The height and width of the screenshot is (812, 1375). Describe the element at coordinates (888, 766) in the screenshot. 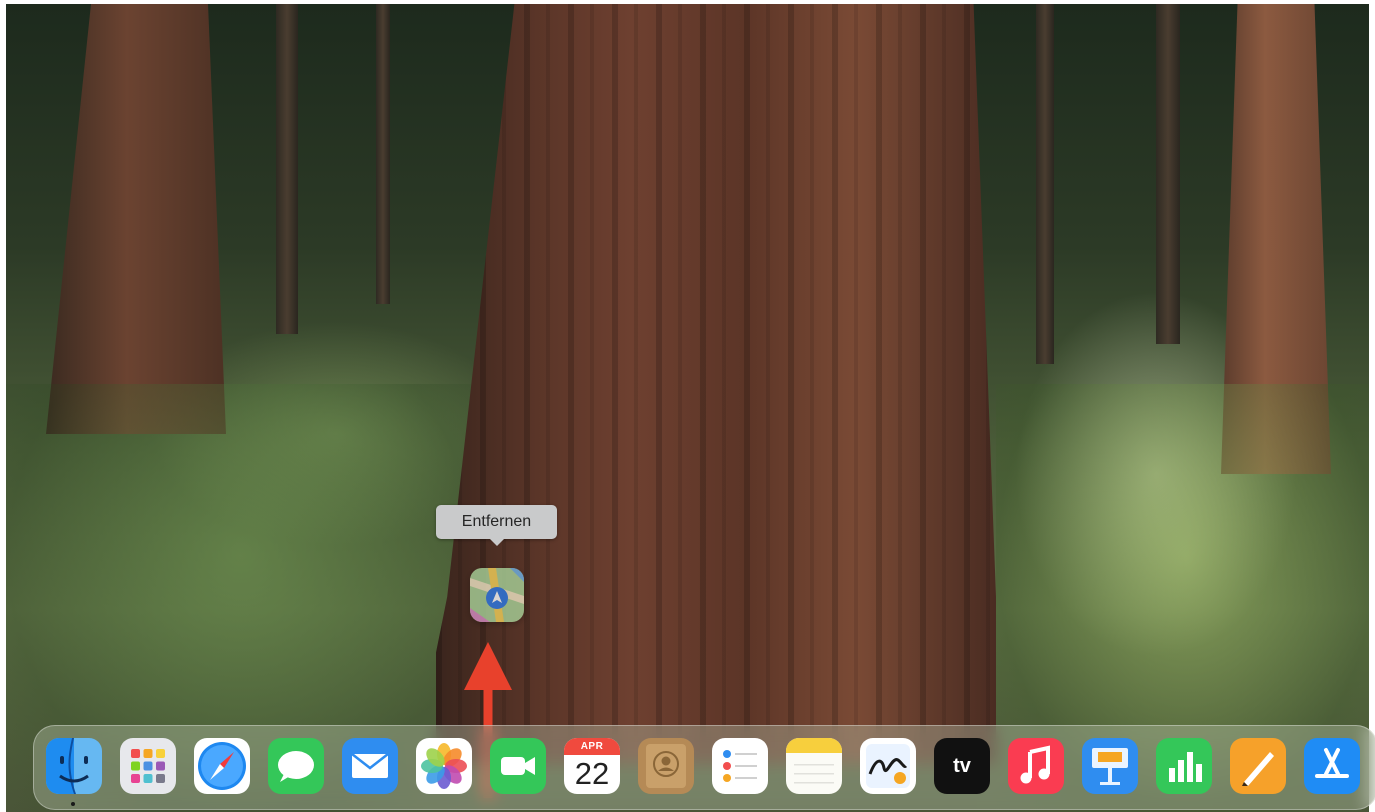

I see `freeform-icon` at that location.